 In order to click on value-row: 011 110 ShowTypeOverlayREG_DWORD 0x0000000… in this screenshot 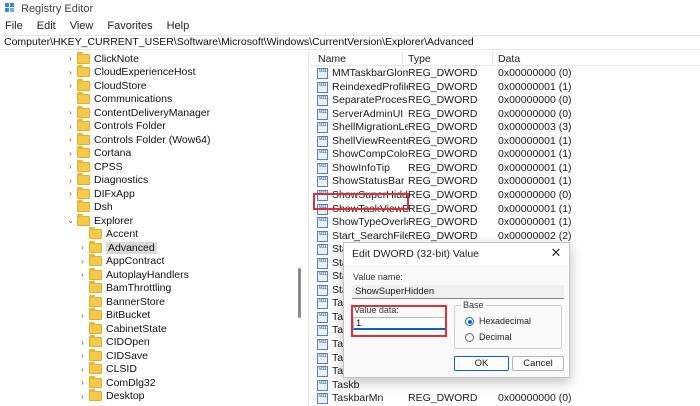, I will do `click(505, 223)`.